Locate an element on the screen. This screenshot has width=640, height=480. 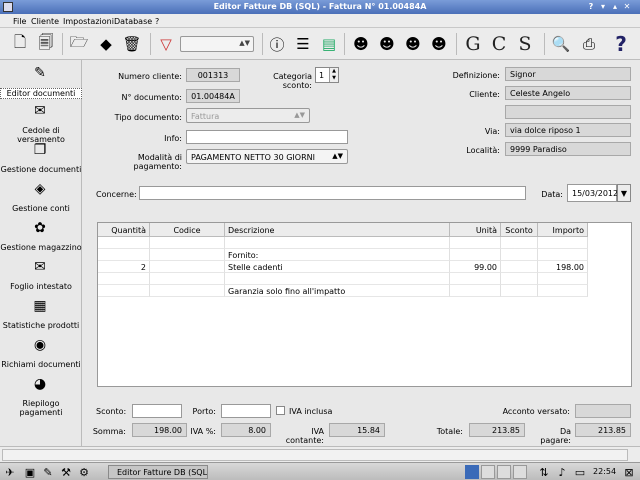
sidebar-item-editor-documenti: ✎ Editor documenti is located at coordinates (41, 81).